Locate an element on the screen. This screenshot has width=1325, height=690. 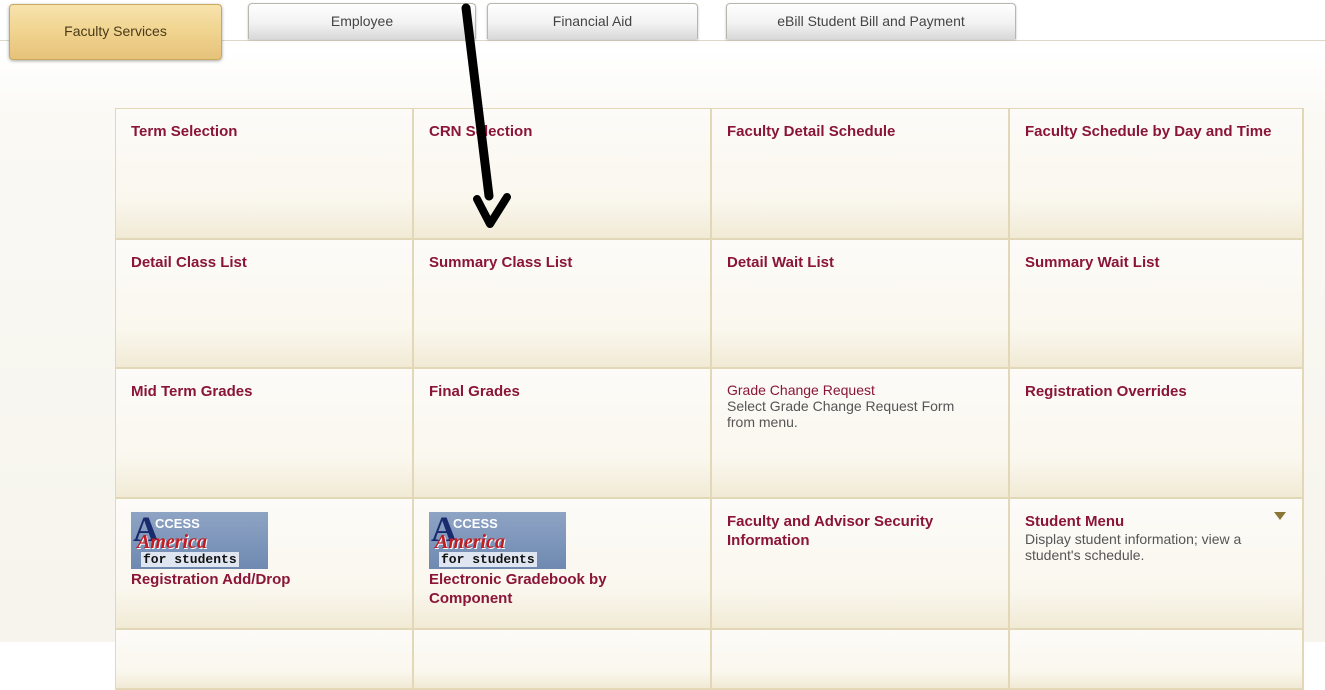
faculty-advisor-security-link: Faculty and Advisor Security Information is located at coordinates (857, 531).